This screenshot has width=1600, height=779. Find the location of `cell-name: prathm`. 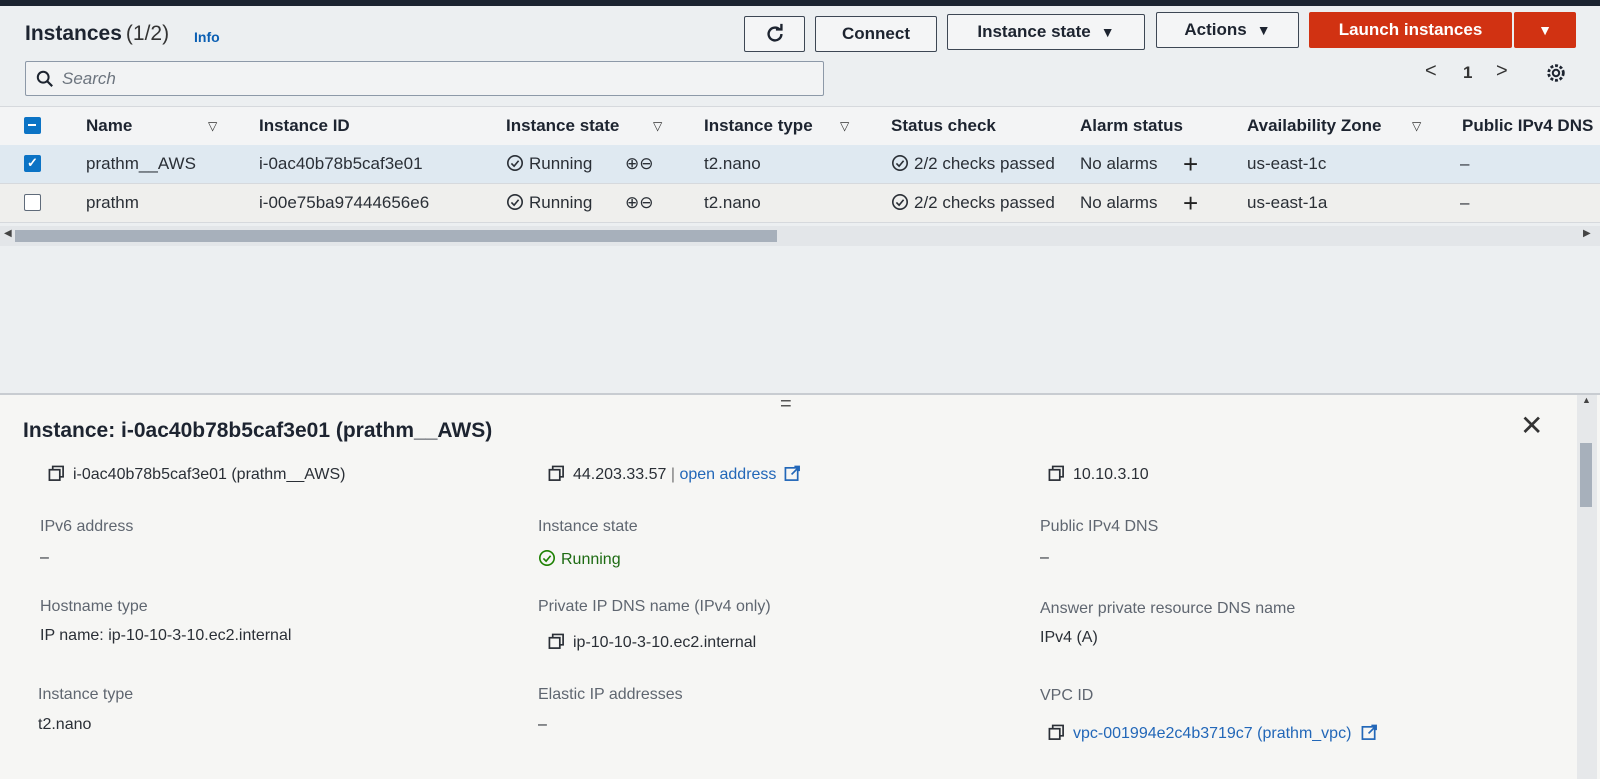

cell-name: prathm is located at coordinates (112, 202).